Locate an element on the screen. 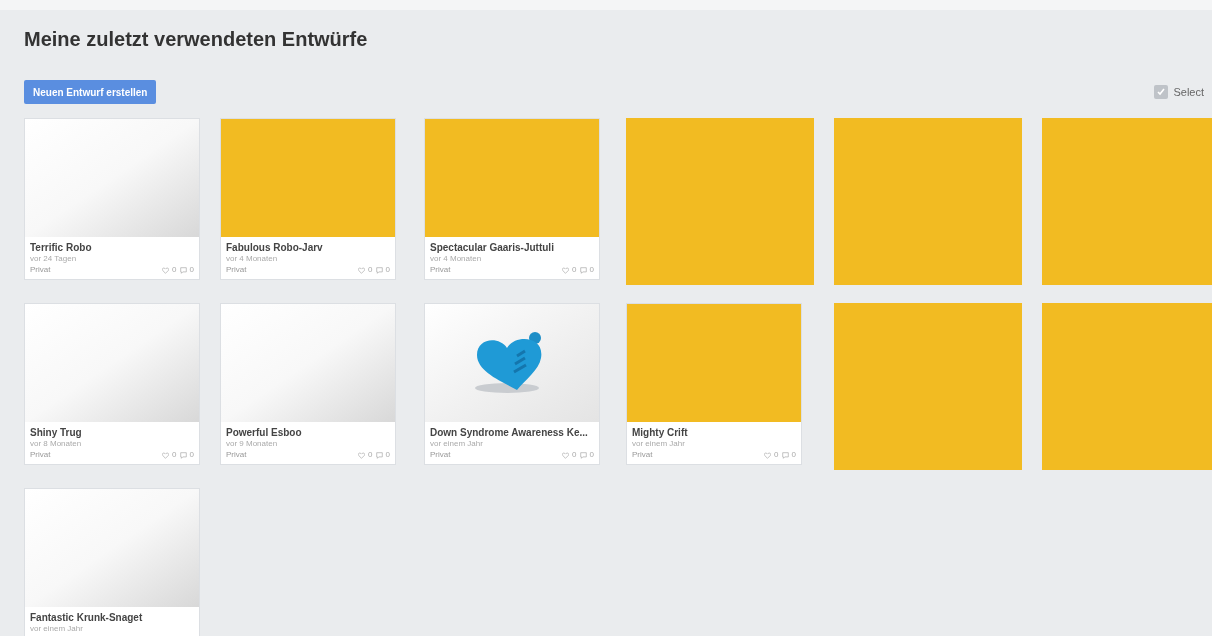  design-name: Shiny Trug is located at coordinates (112, 432).